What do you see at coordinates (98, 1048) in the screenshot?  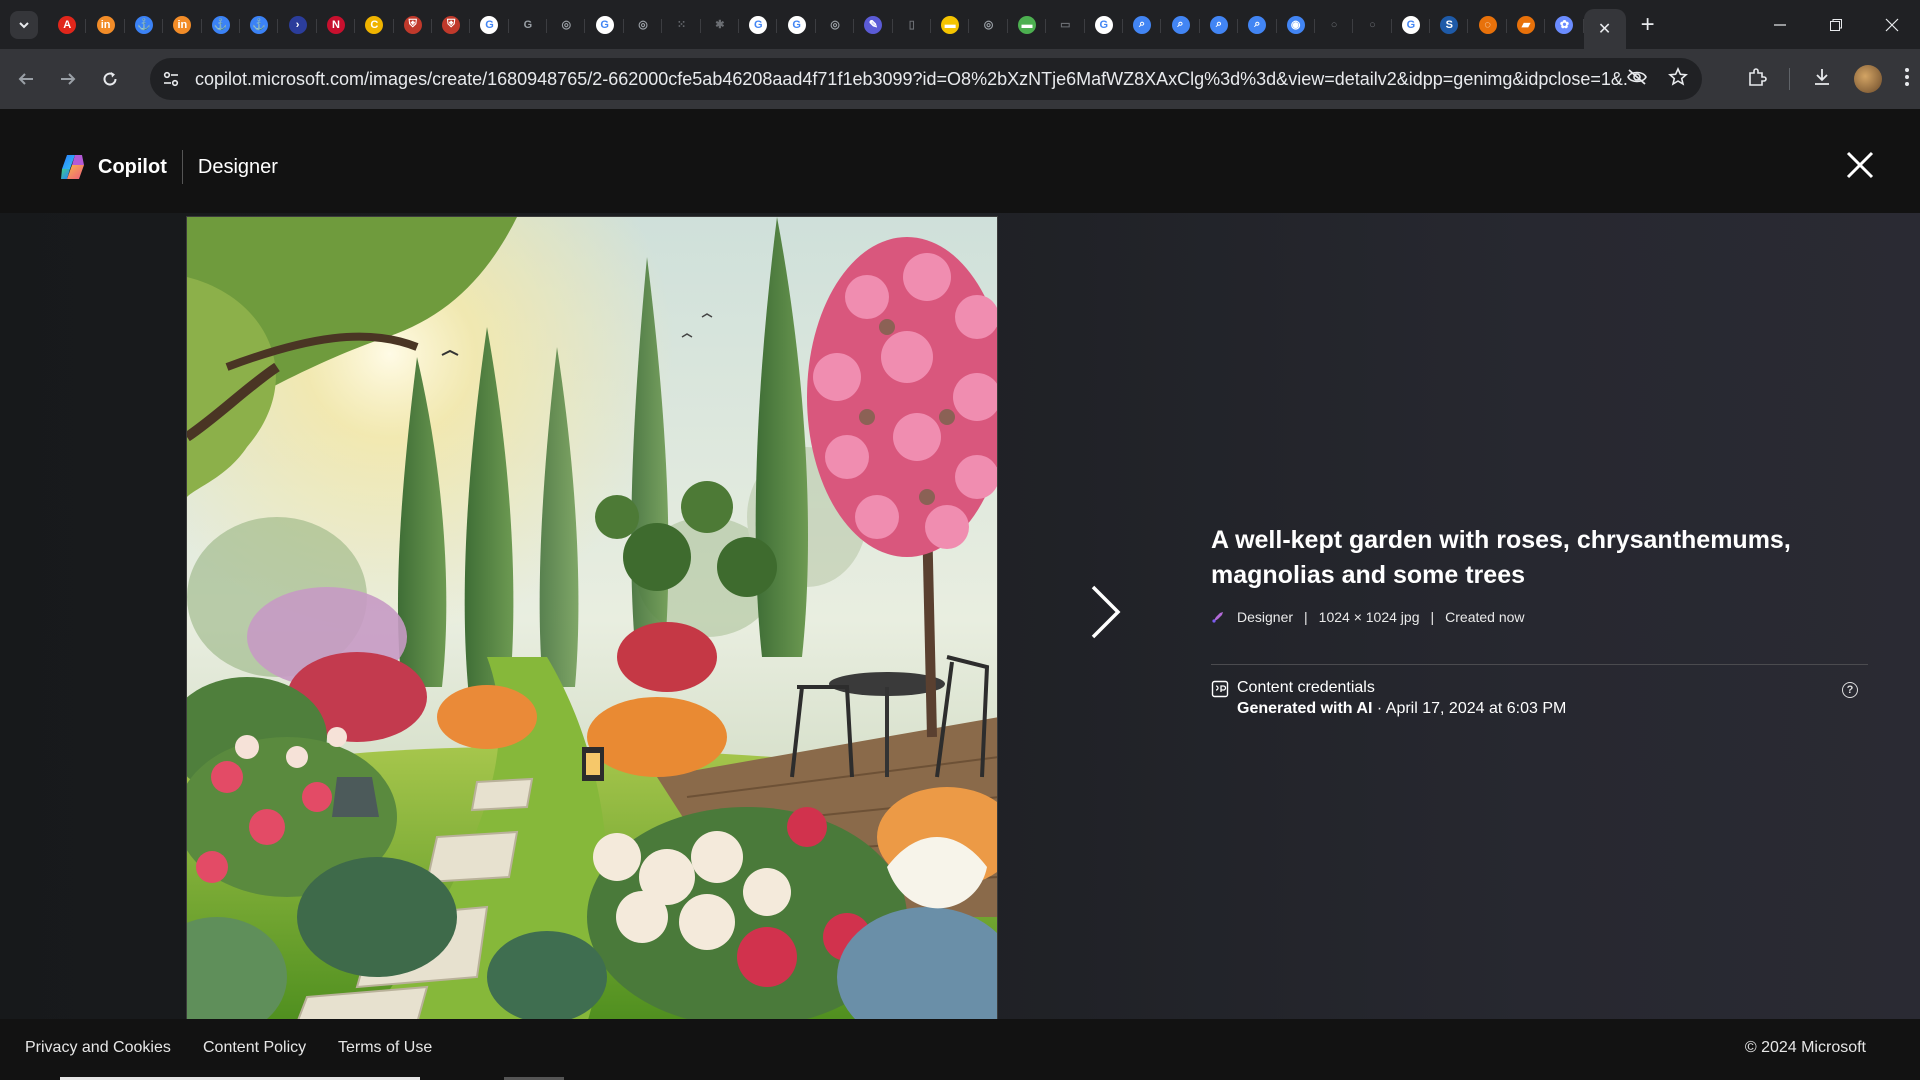 I see `privacy-link: Privacy and Cookies` at bounding box center [98, 1048].